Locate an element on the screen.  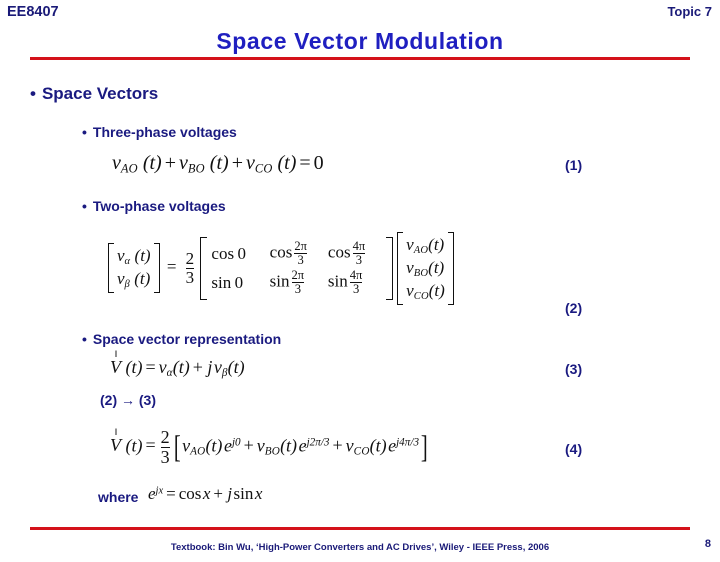
bullet-space-vectors: • Space Vectors is located at coordinates (94, 94).